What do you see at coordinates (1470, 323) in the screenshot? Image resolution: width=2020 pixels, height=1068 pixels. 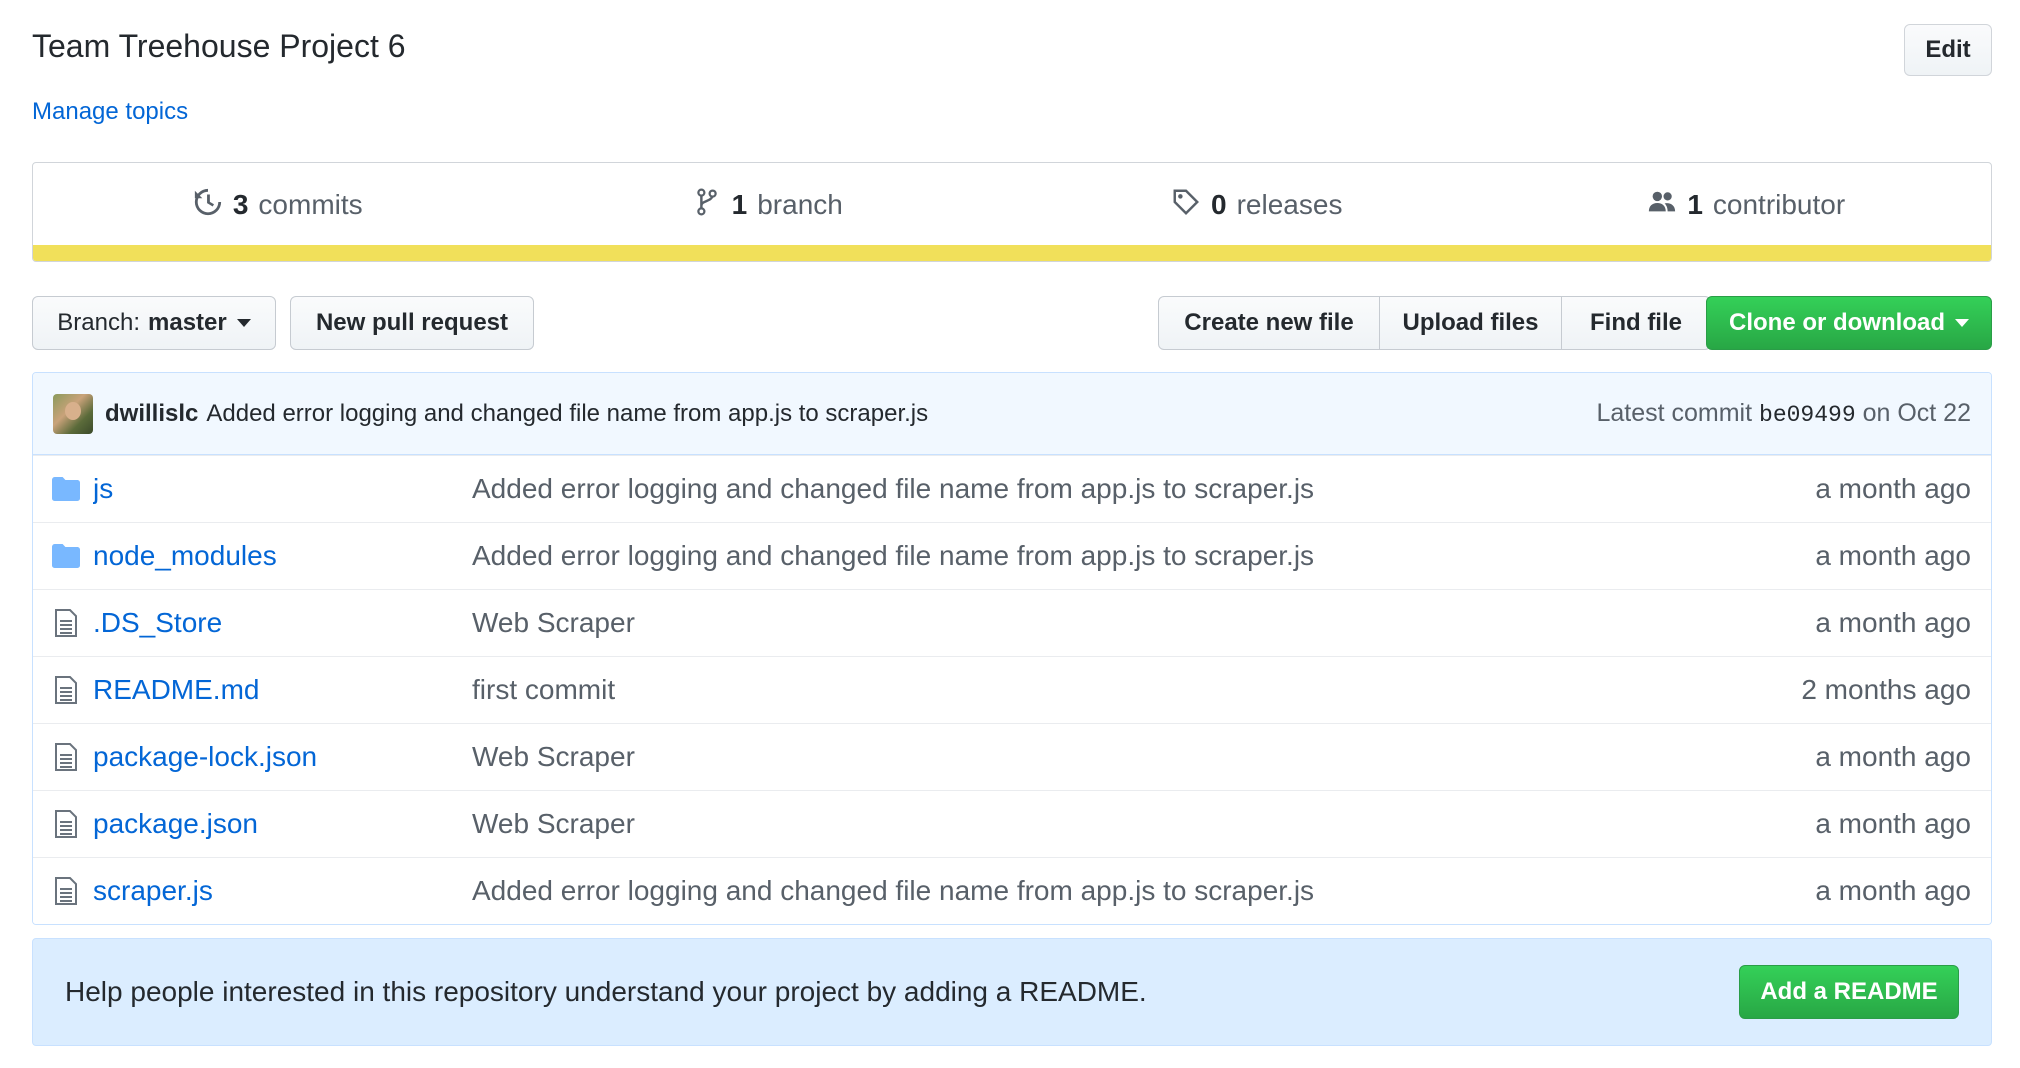 I see `upload-files-button: Upload files` at bounding box center [1470, 323].